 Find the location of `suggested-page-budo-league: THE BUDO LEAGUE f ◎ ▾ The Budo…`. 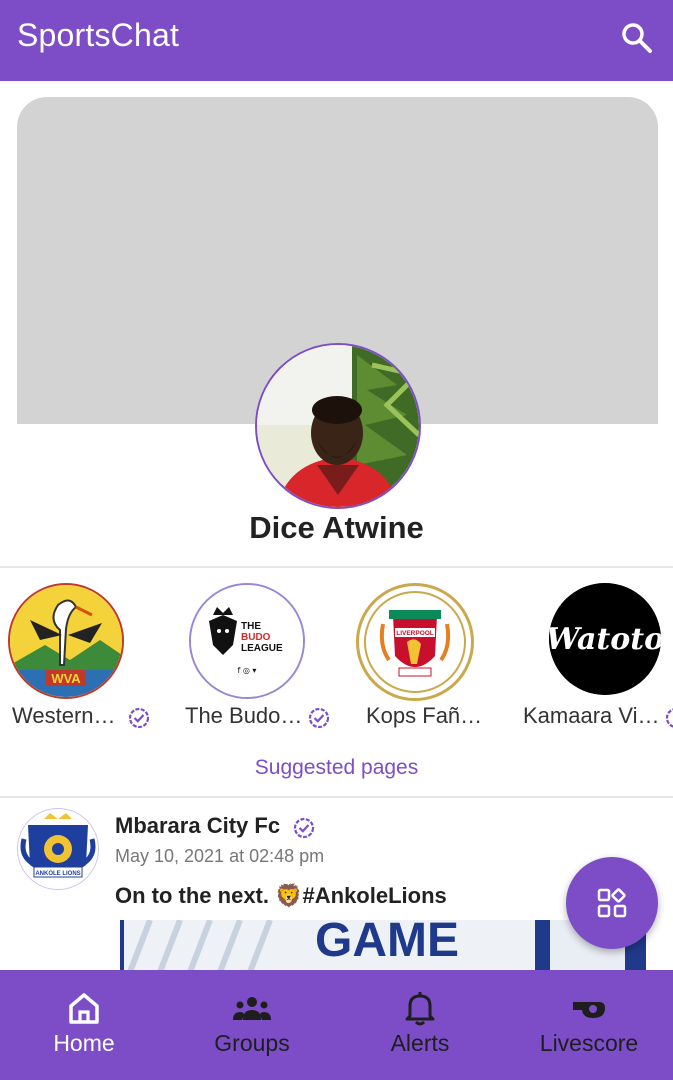

suggested-page-budo-league: THE BUDO LEAGUE f ◎ ▾ The Budo… is located at coordinates (255, 658).